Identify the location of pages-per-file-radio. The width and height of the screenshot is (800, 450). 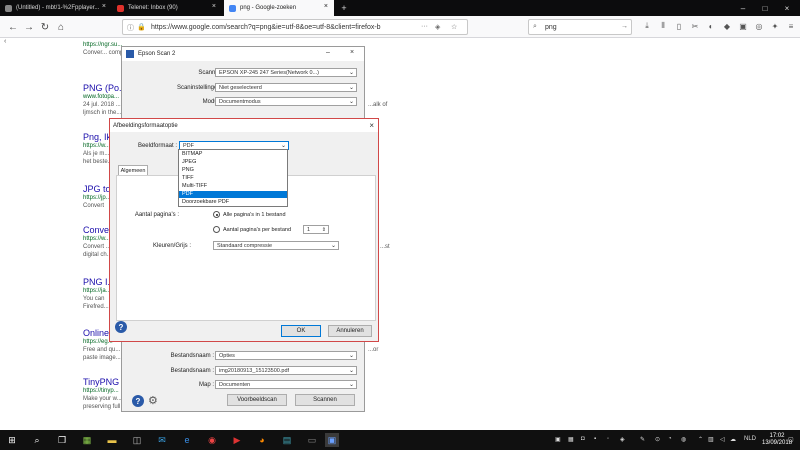
(216, 229).